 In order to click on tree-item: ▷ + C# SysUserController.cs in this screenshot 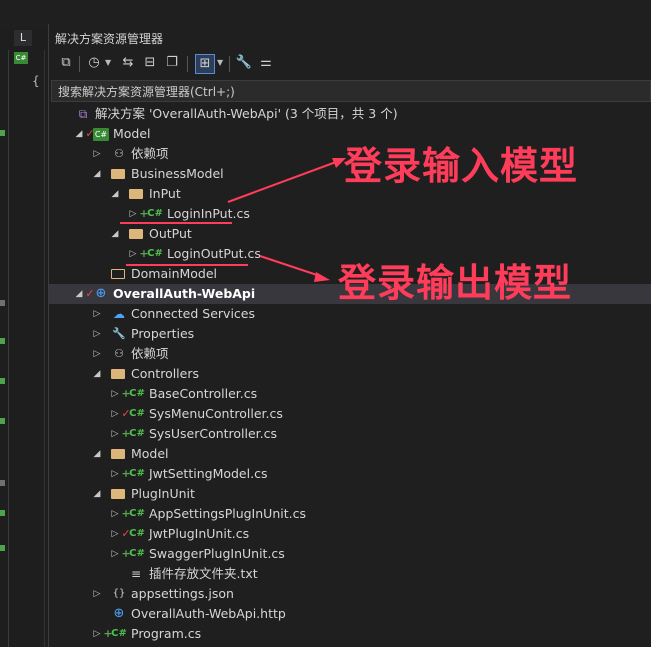, I will do `click(350, 434)`.